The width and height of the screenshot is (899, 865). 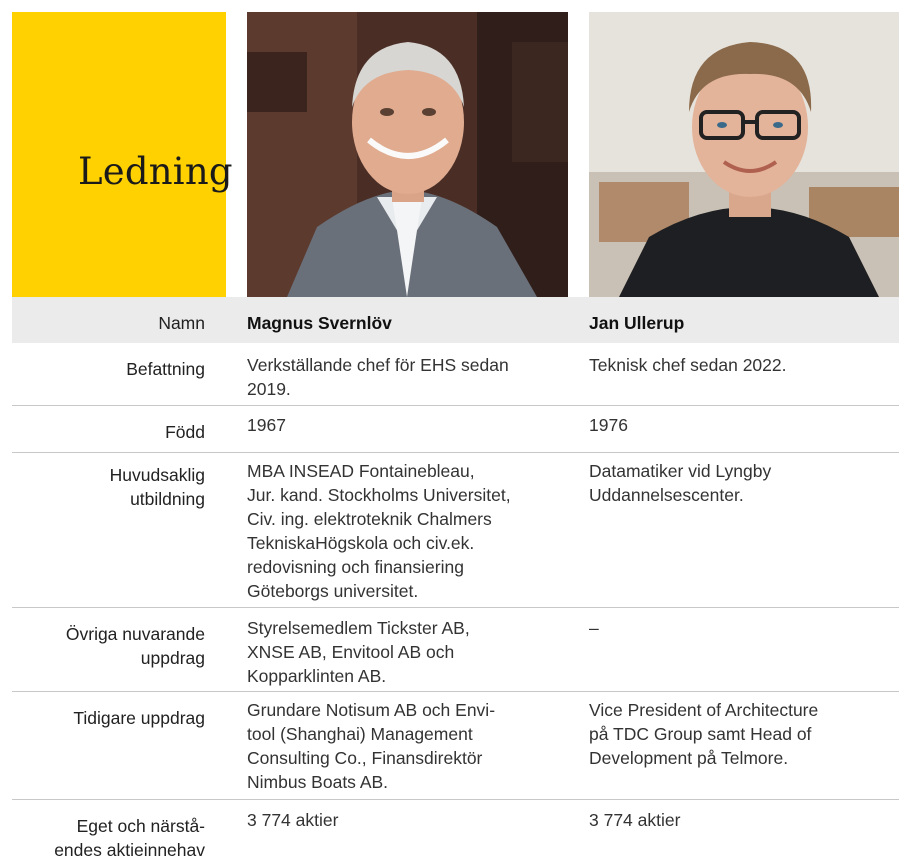 I want to click on title-panel: Ledning, so click(x=122, y=154).